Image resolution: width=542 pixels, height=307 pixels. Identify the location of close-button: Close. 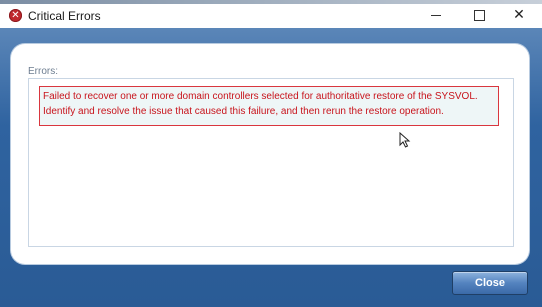
(490, 283).